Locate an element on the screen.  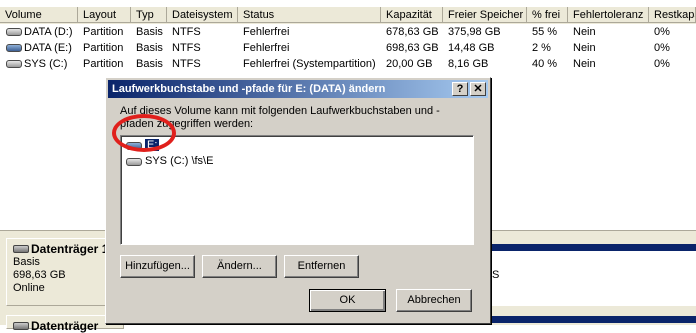
list-item: SYS (C:) \fs\E is located at coordinates (169, 161).